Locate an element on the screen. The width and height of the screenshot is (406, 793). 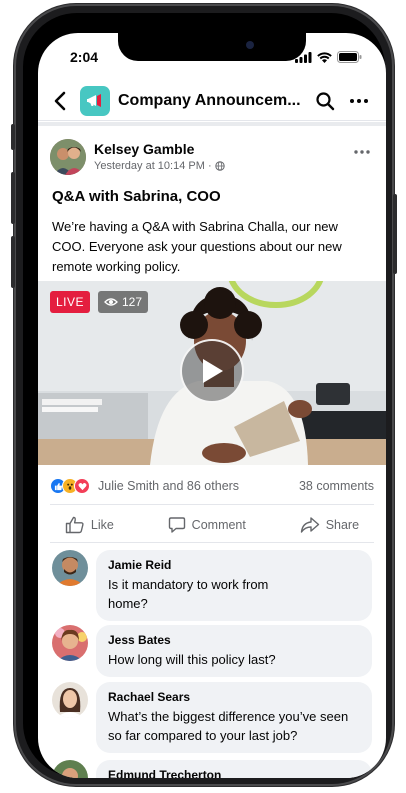
reactions-bar: Julie Smith and 86 others 38 comments is located at coordinates (212, 486).